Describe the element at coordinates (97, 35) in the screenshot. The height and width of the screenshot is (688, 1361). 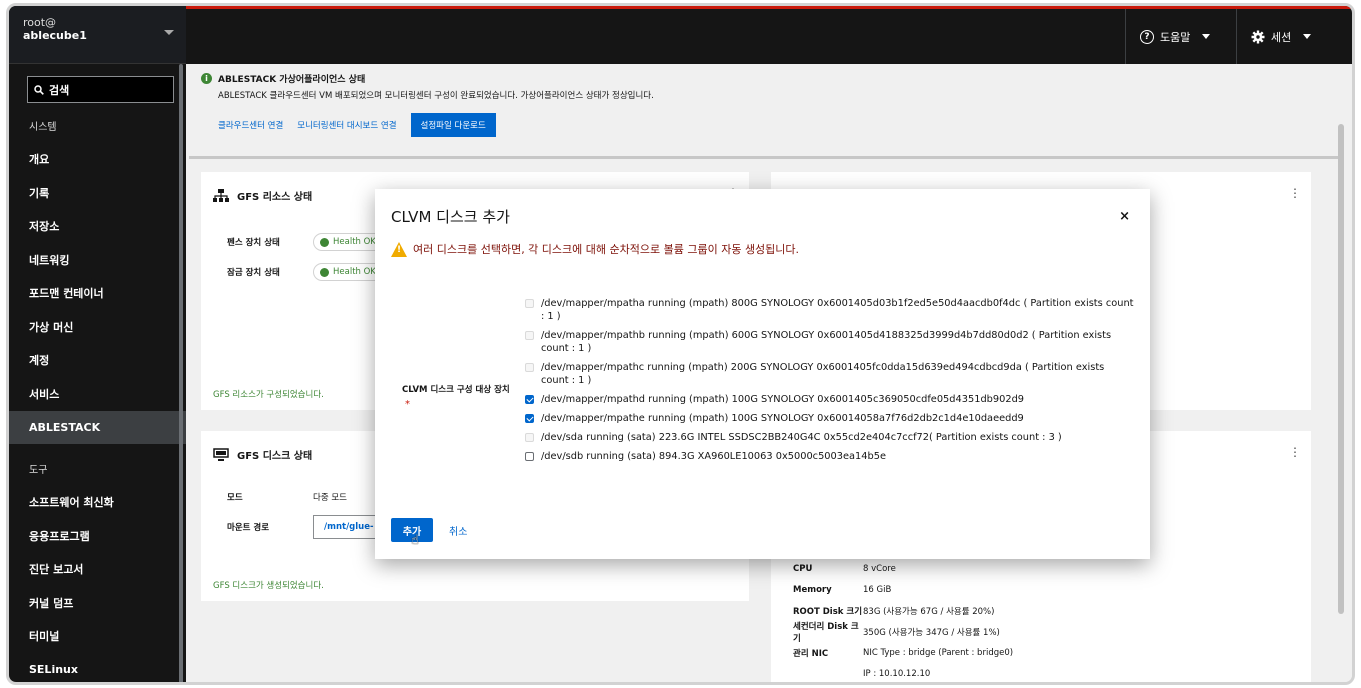
I see `user-menu: root@ ablecube1` at that location.